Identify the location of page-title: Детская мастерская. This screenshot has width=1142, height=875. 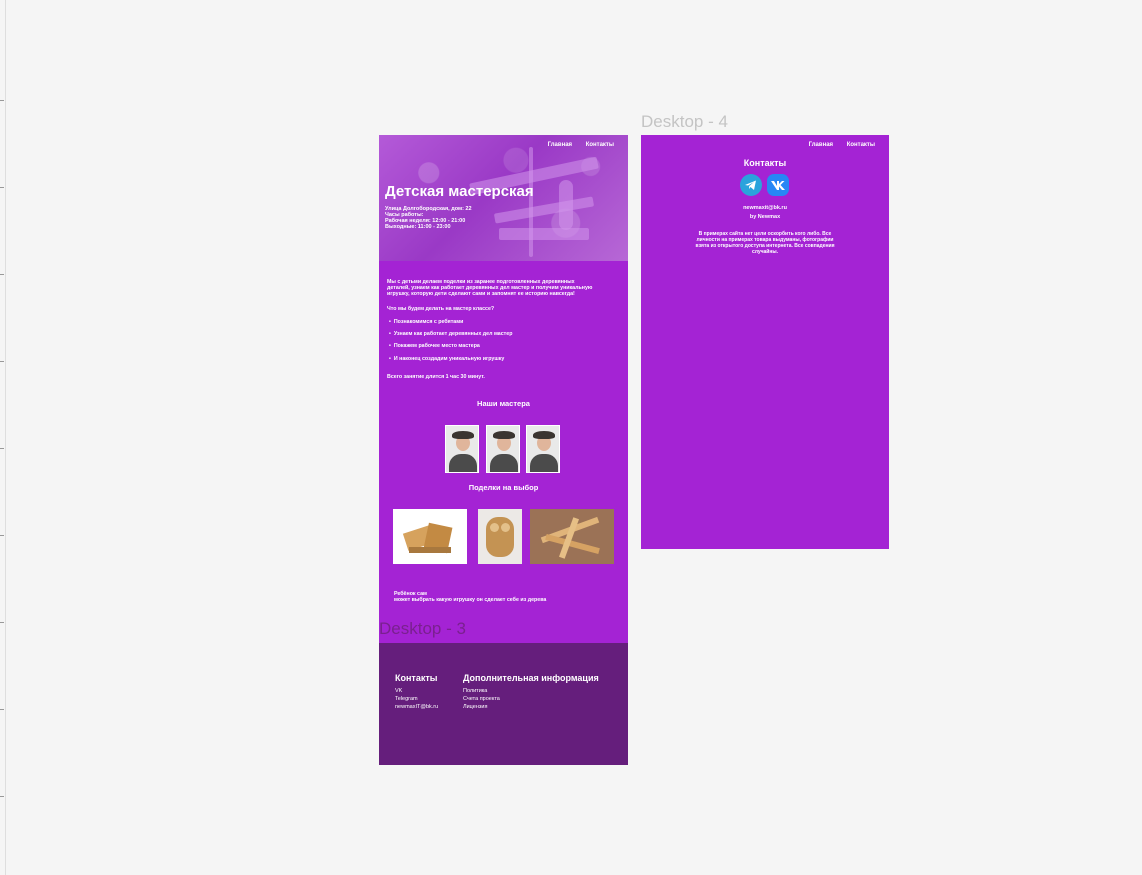
(459, 191).